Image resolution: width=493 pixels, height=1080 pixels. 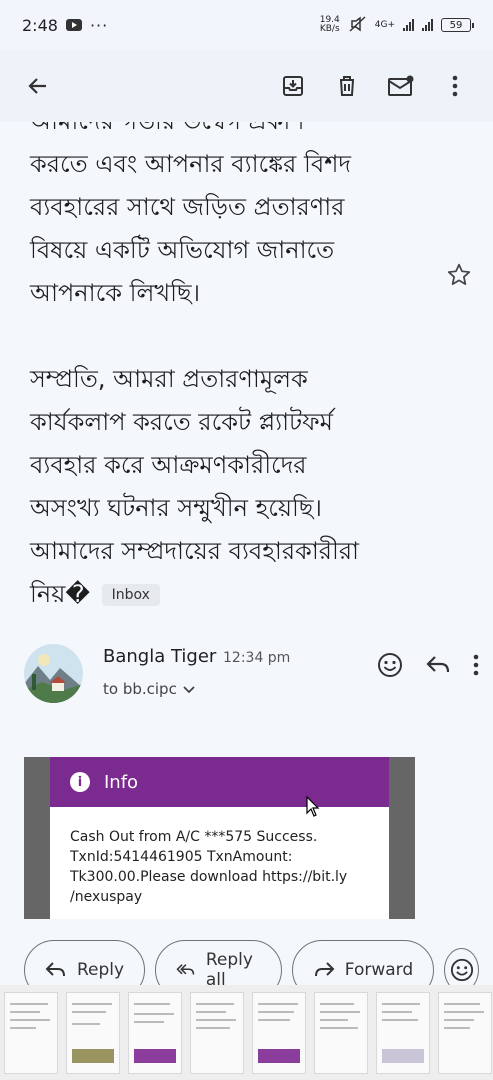 What do you see at coordinates (140, 689) in the screenshot?
I see `recipient-text: to bb.cipc` at bounding box center [140, 689].